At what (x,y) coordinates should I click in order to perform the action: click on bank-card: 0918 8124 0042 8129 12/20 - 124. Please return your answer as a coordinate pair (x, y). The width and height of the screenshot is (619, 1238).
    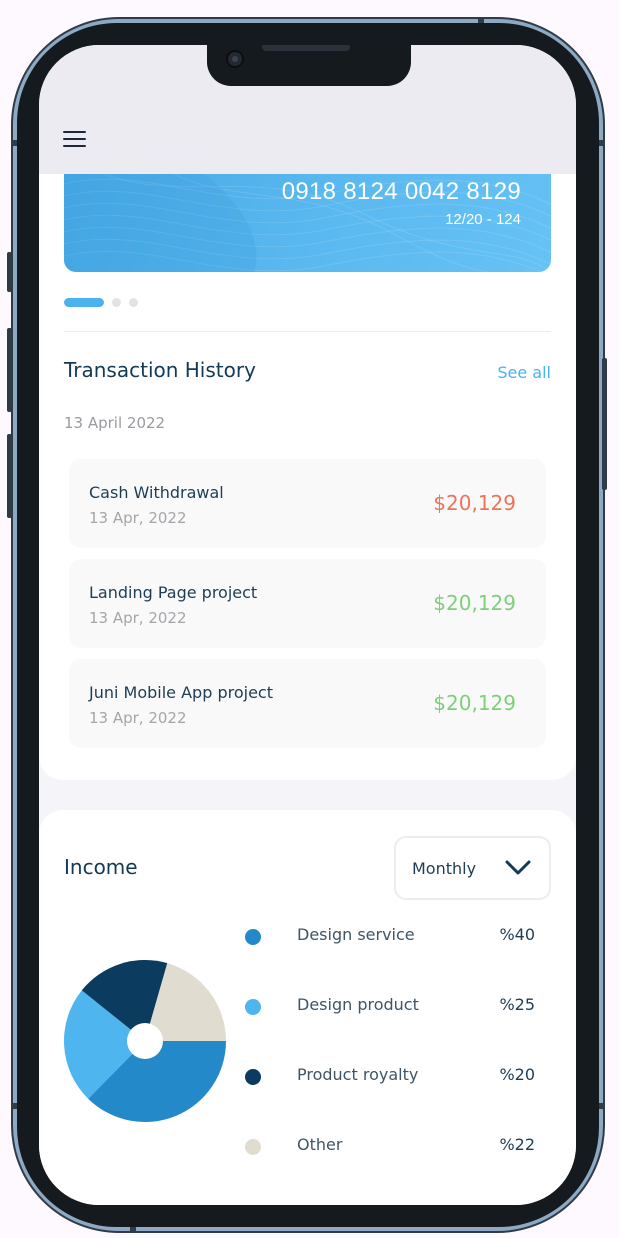
    Looking at the image, I should click on (307, 223).